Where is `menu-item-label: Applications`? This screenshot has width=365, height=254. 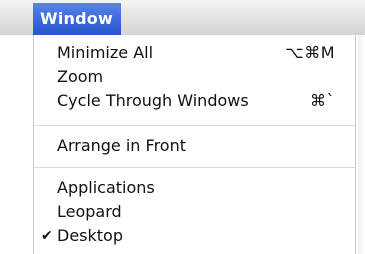 menu-item-label: Applications is located at coordinates (106, 187).